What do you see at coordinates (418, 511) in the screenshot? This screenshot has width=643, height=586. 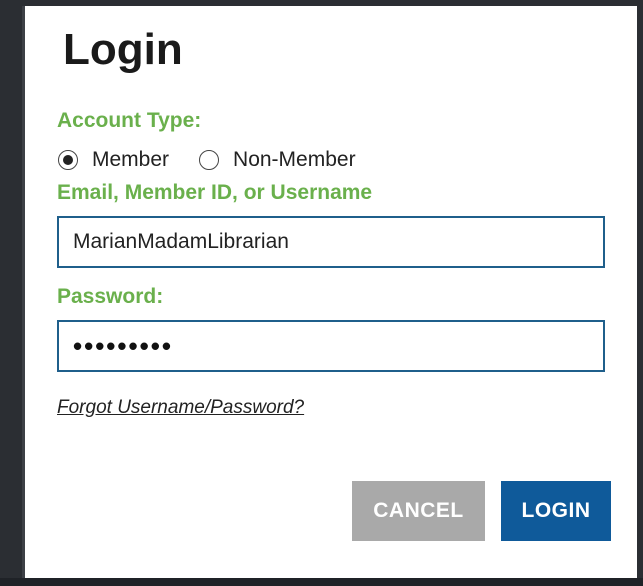 I see `cancel-button: CANCEL` at bounding box center [418, 511].